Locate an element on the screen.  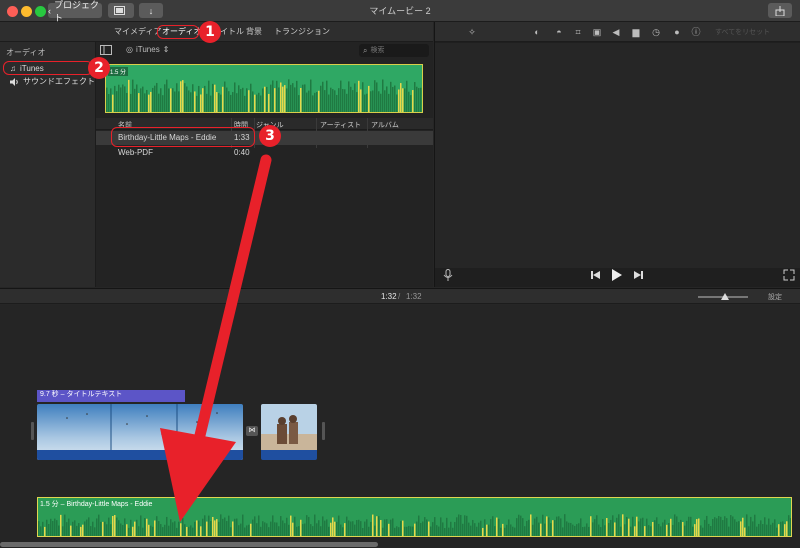
drag-arrow-shaft is located at coordinates (231, 306).